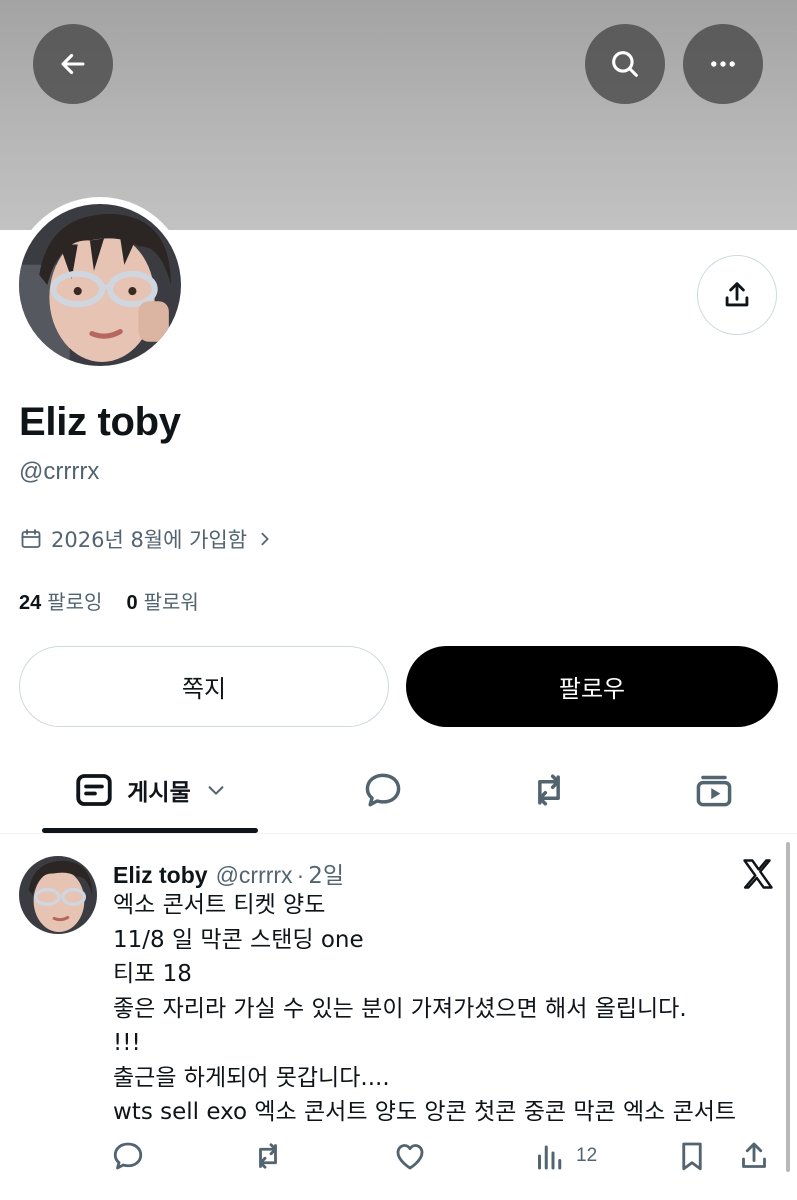  I want to click on post-header: Eliz toby @crrrrx · 2일, so click(228, 873).